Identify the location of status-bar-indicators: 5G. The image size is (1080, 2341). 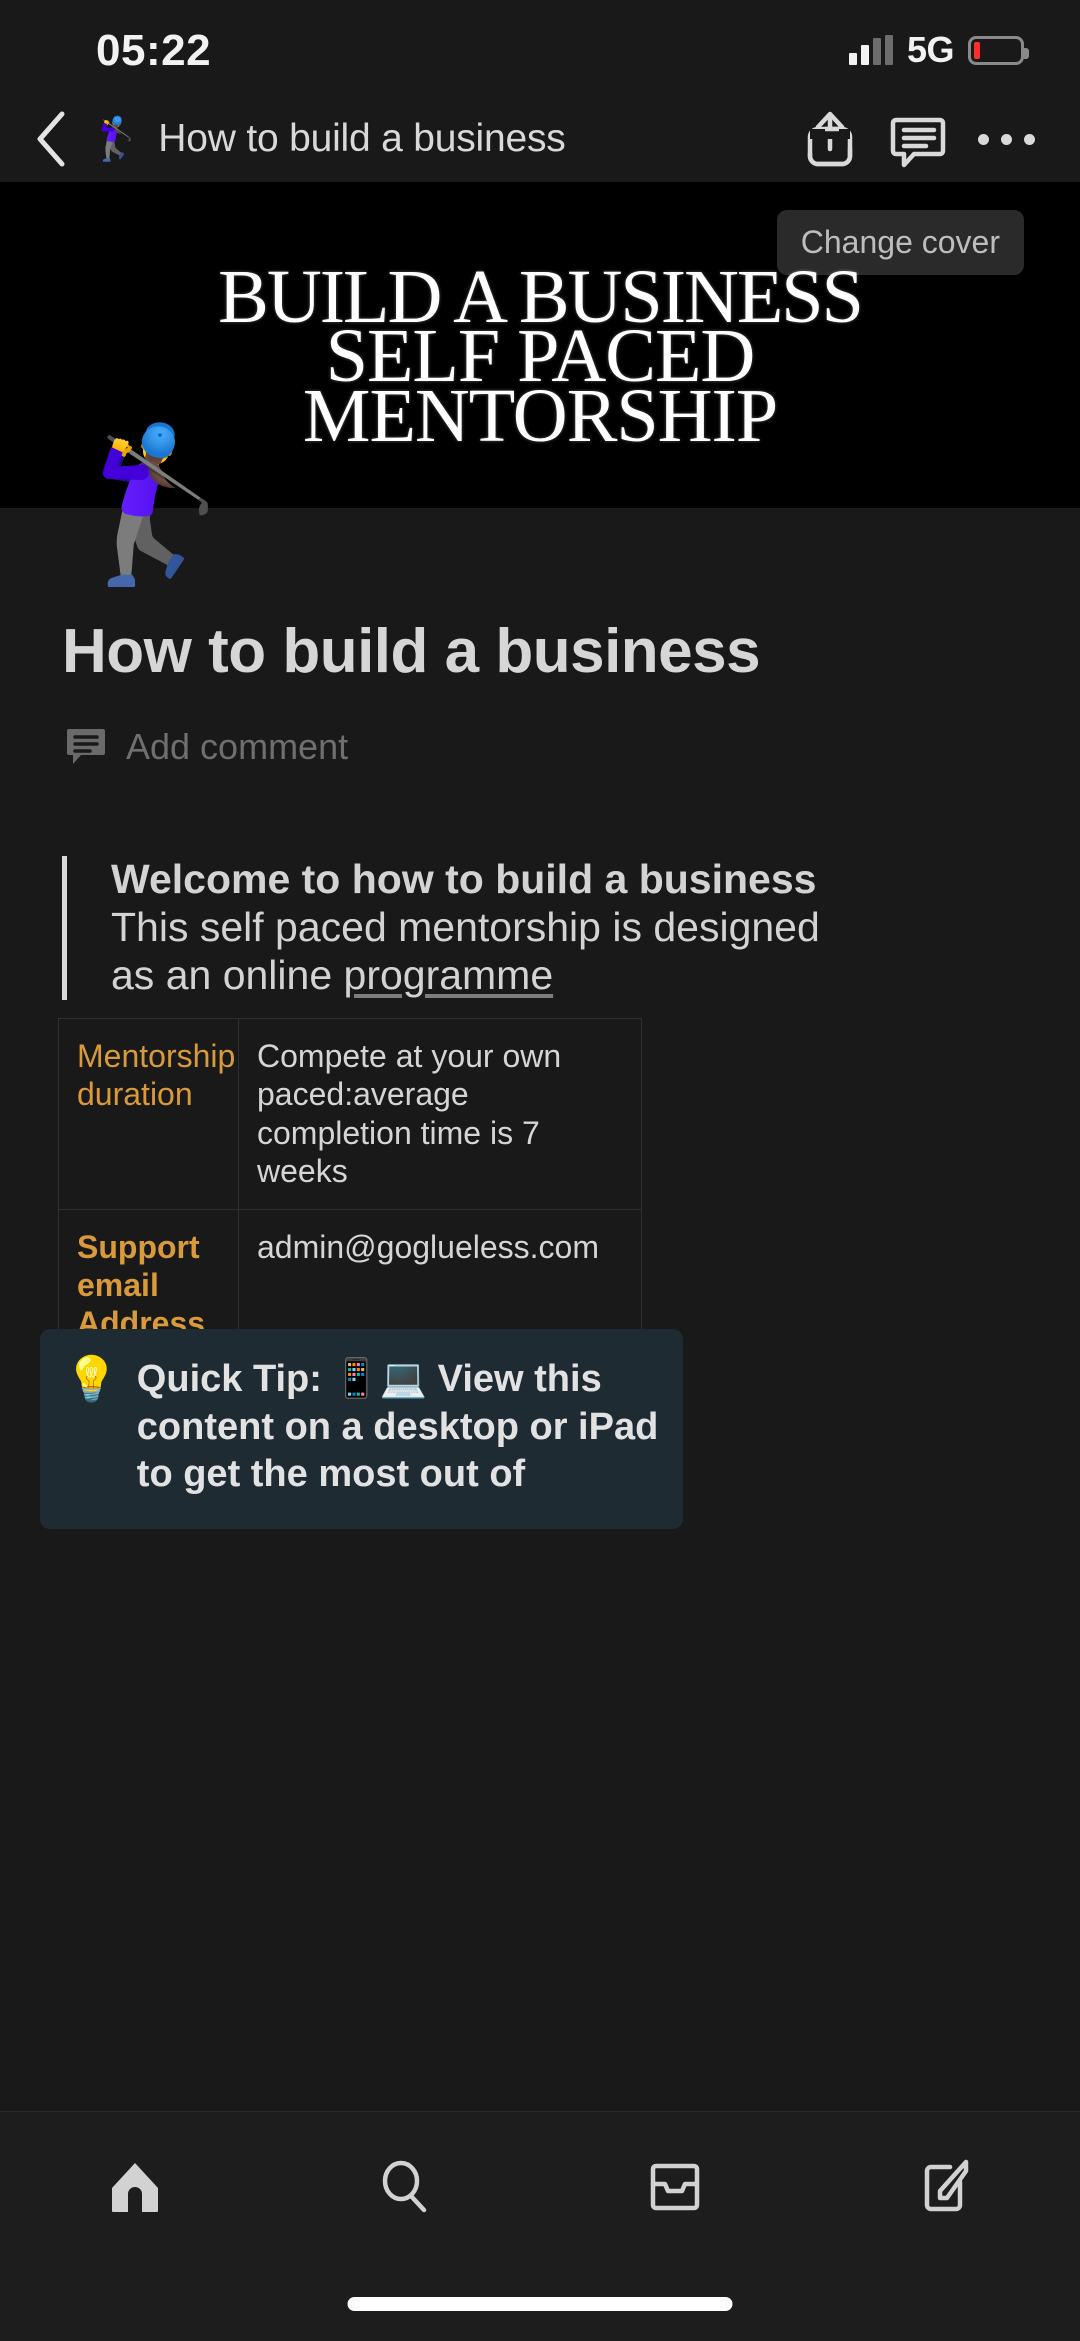
(938, 50).